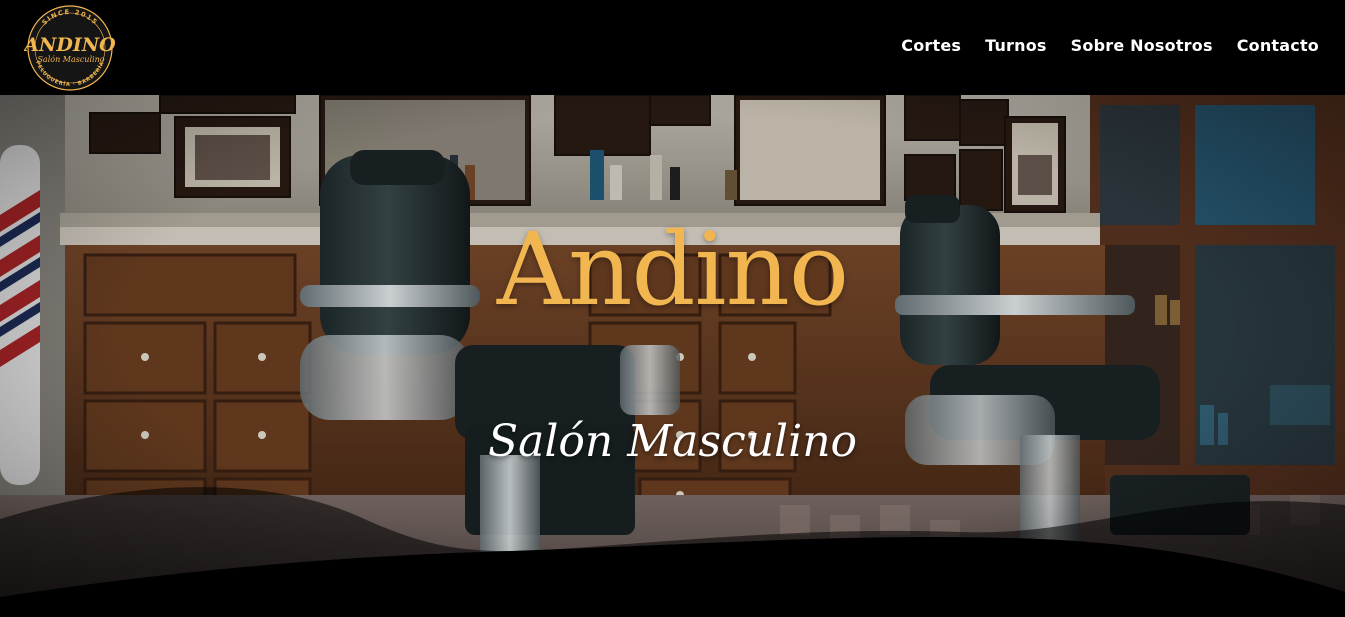 This screenshot has height=617, width=1345. What do you see at coordinates (1278, 45) in the screenshot?
I see `nav-link-contacto: Contacto` at bounding box center [1278, 45].